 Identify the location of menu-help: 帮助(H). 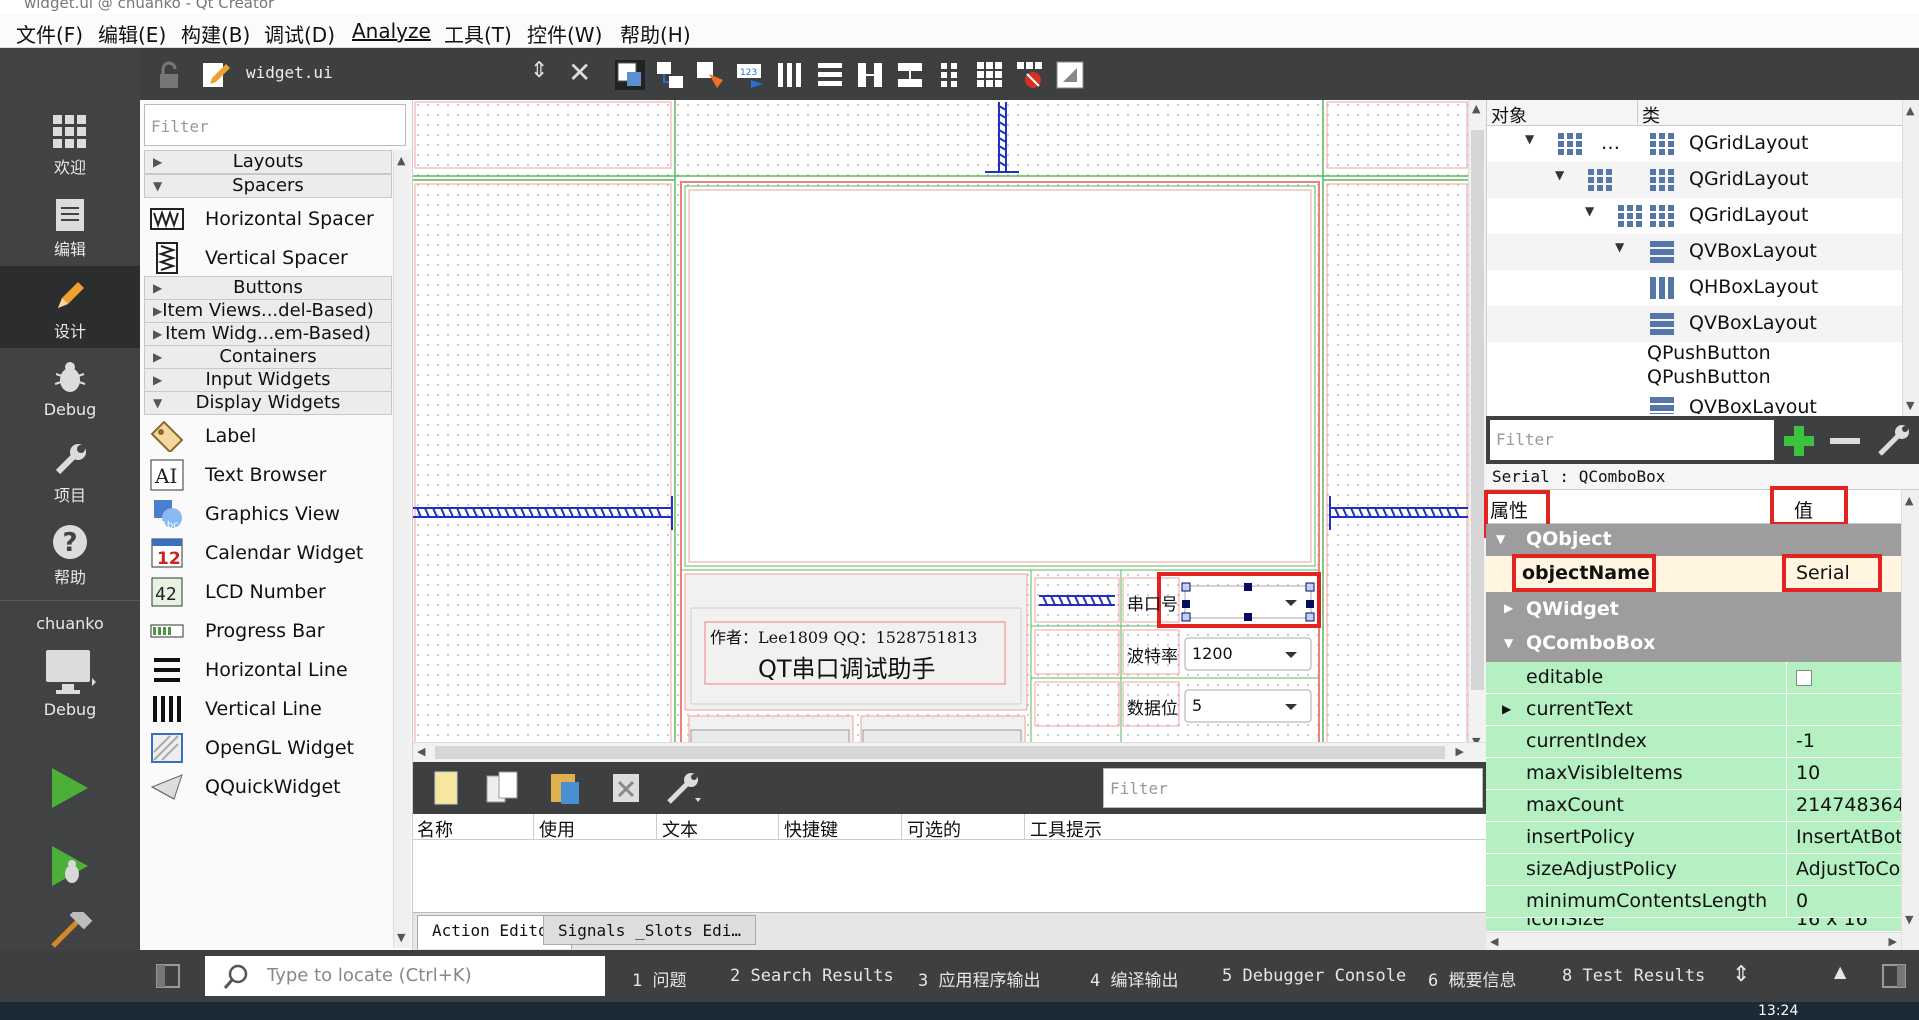
(655, 33).